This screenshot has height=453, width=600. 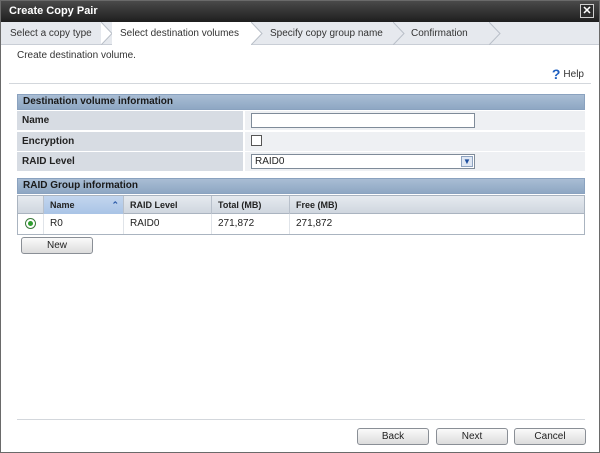 I want to click on column-header-raid-level: RAID Level, so click(x=168, y=205).